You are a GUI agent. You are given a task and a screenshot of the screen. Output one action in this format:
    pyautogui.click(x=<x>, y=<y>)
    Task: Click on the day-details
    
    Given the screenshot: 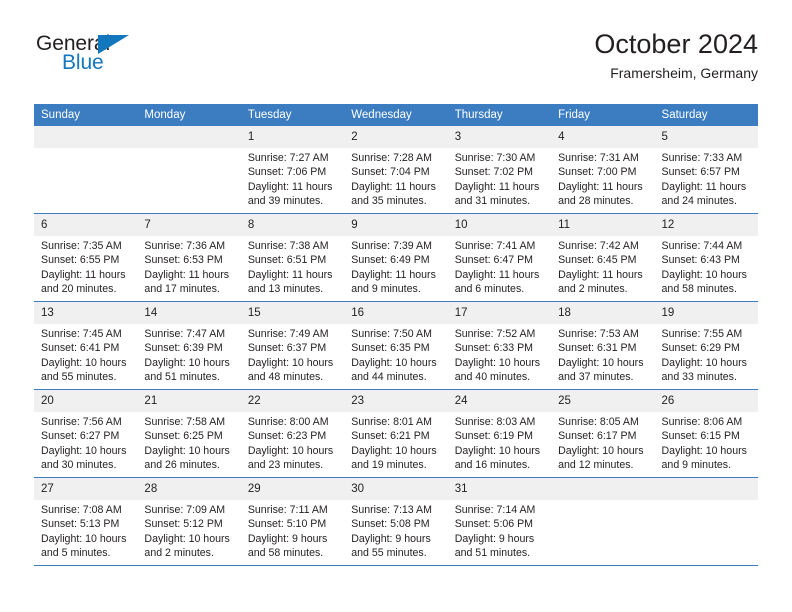 What is the action you would take?
    pyautogui.click(x=602, y=501)
    